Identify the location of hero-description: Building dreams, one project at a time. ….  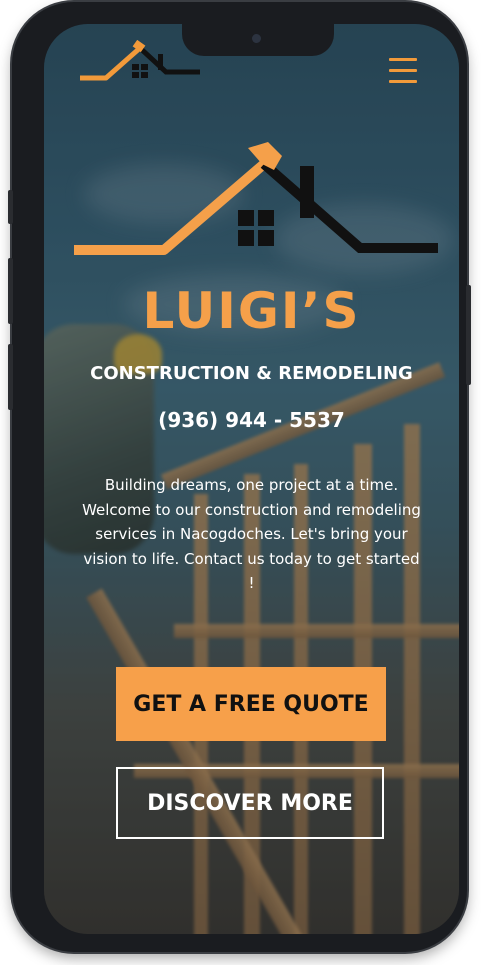
(251, 534).